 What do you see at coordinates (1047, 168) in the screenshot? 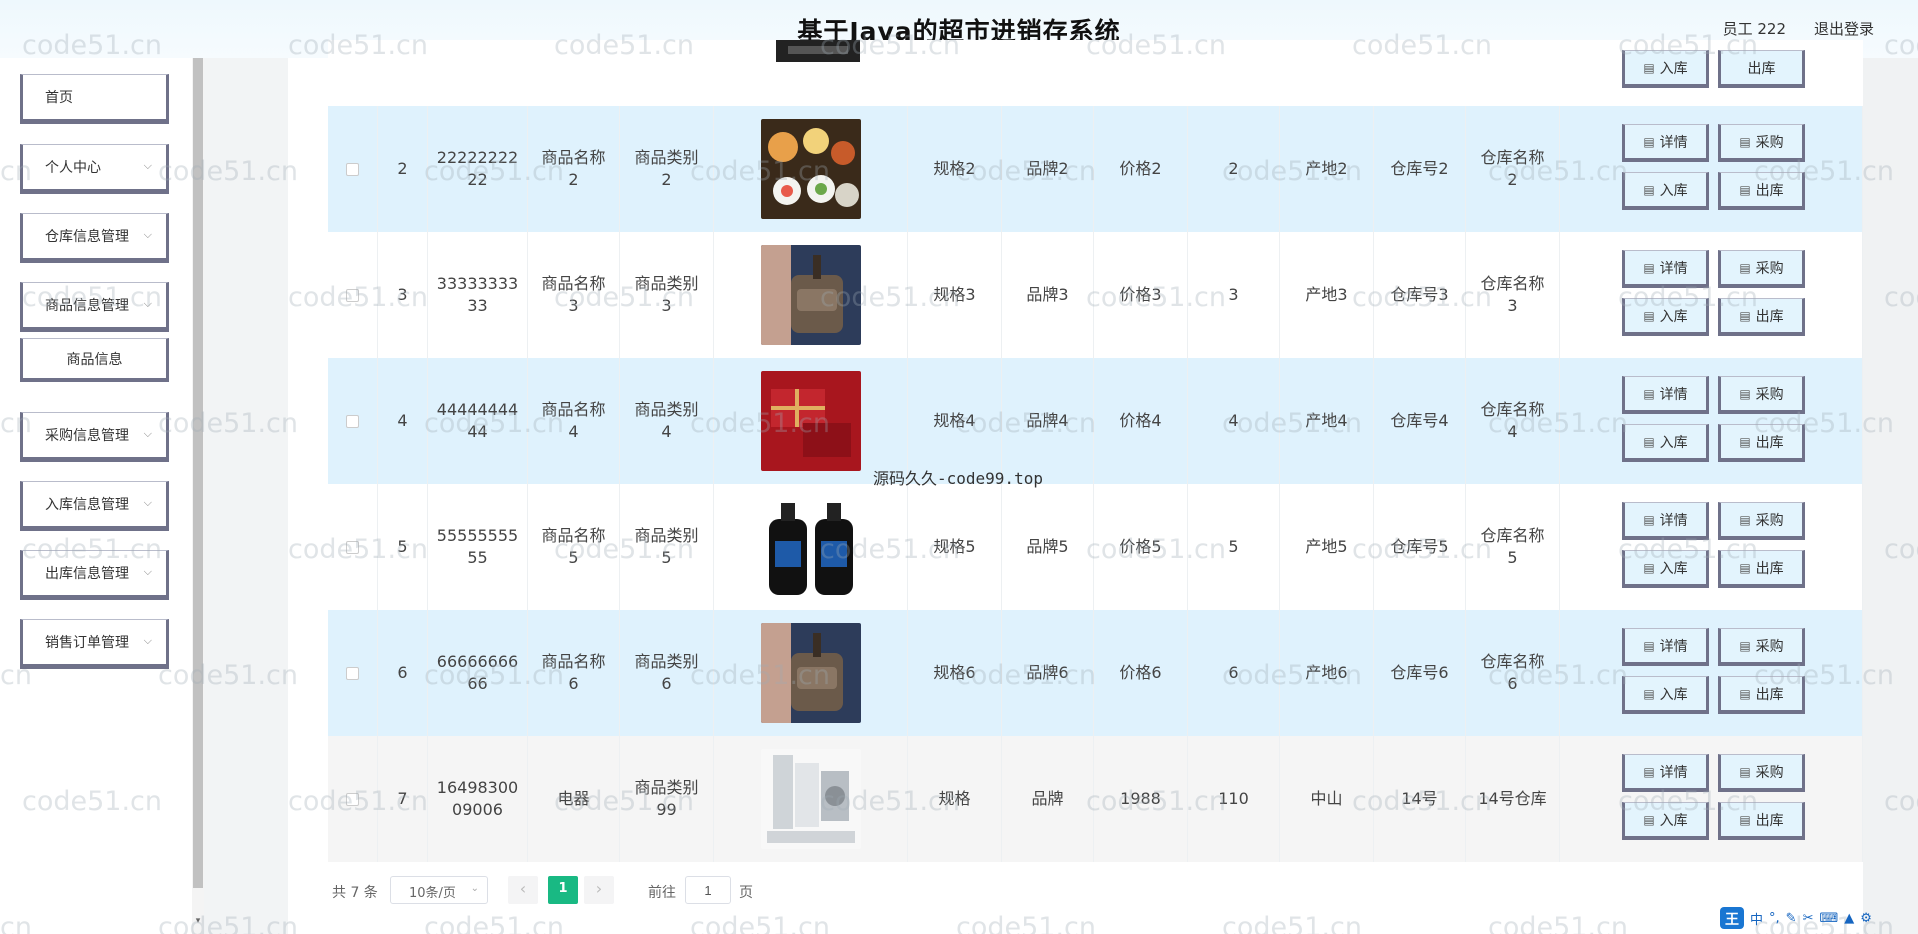
I see `brand-cell: 品牌2` at bounding box center [1047, 168].